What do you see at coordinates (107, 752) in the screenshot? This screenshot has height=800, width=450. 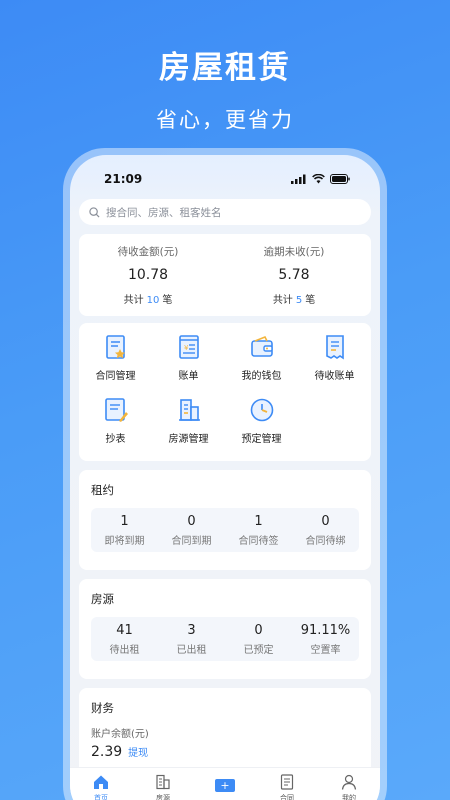 I see `balance-value: 2.39` at bounding box center [107, 752].